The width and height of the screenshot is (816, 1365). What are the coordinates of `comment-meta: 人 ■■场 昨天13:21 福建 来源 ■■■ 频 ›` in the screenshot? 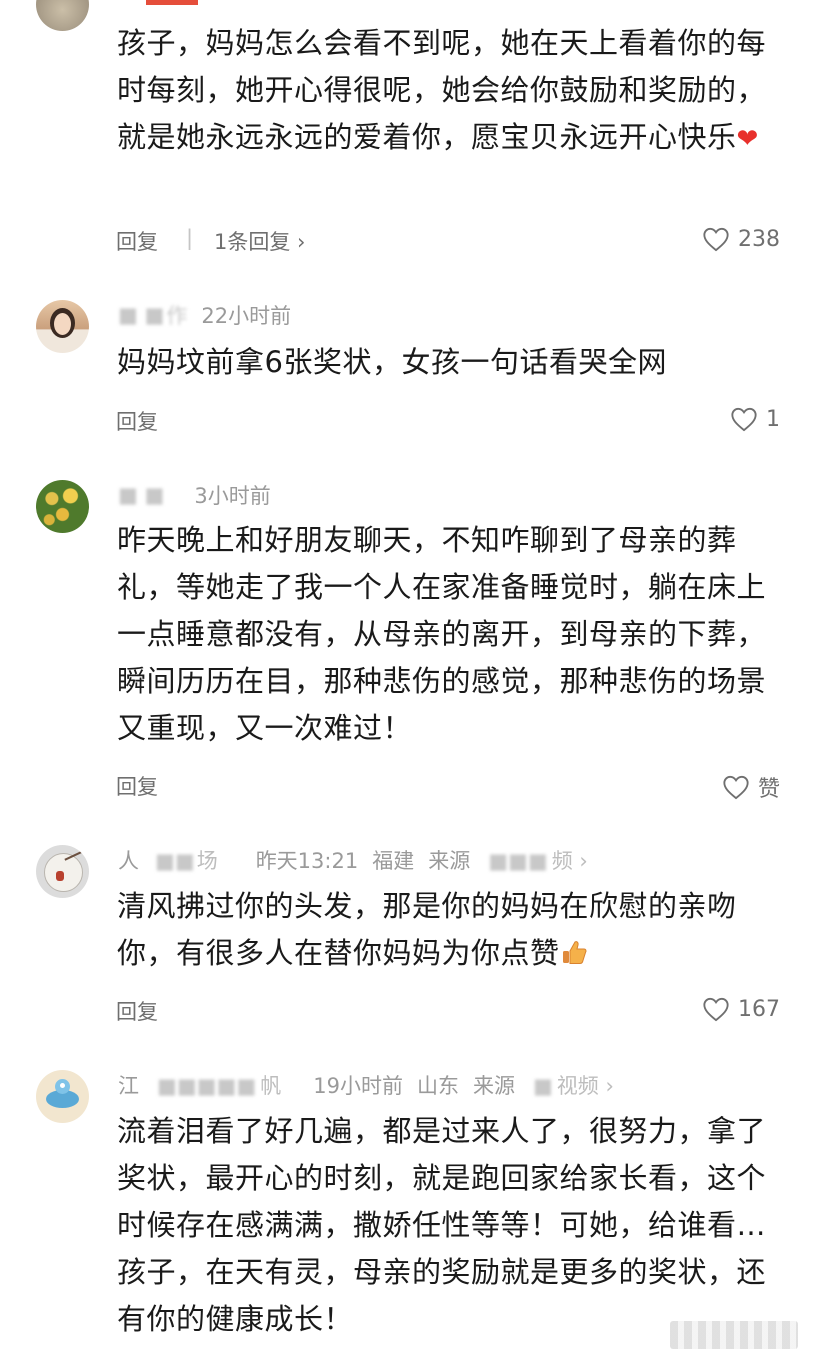 It's located at (367, 860).